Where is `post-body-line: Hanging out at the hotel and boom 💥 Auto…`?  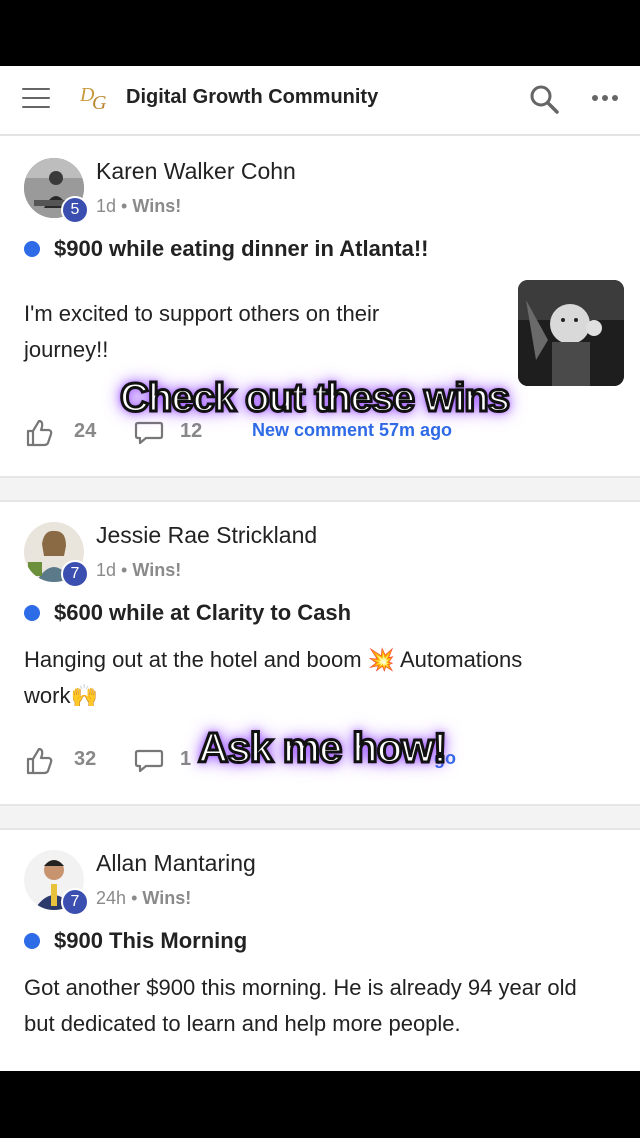 post-body-line: Hanging out at the hotel and boom 💥 Auto… is located at coordinates (273, 659).